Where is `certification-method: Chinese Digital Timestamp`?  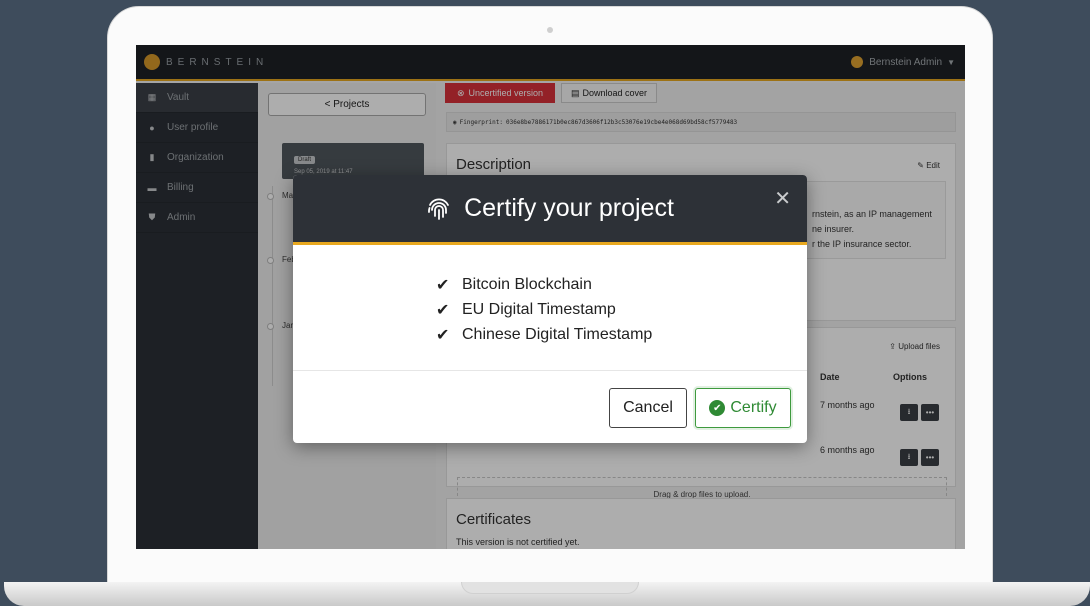 certification-method: Chinese Digital Timestamp is located at coordinates (557, 334).